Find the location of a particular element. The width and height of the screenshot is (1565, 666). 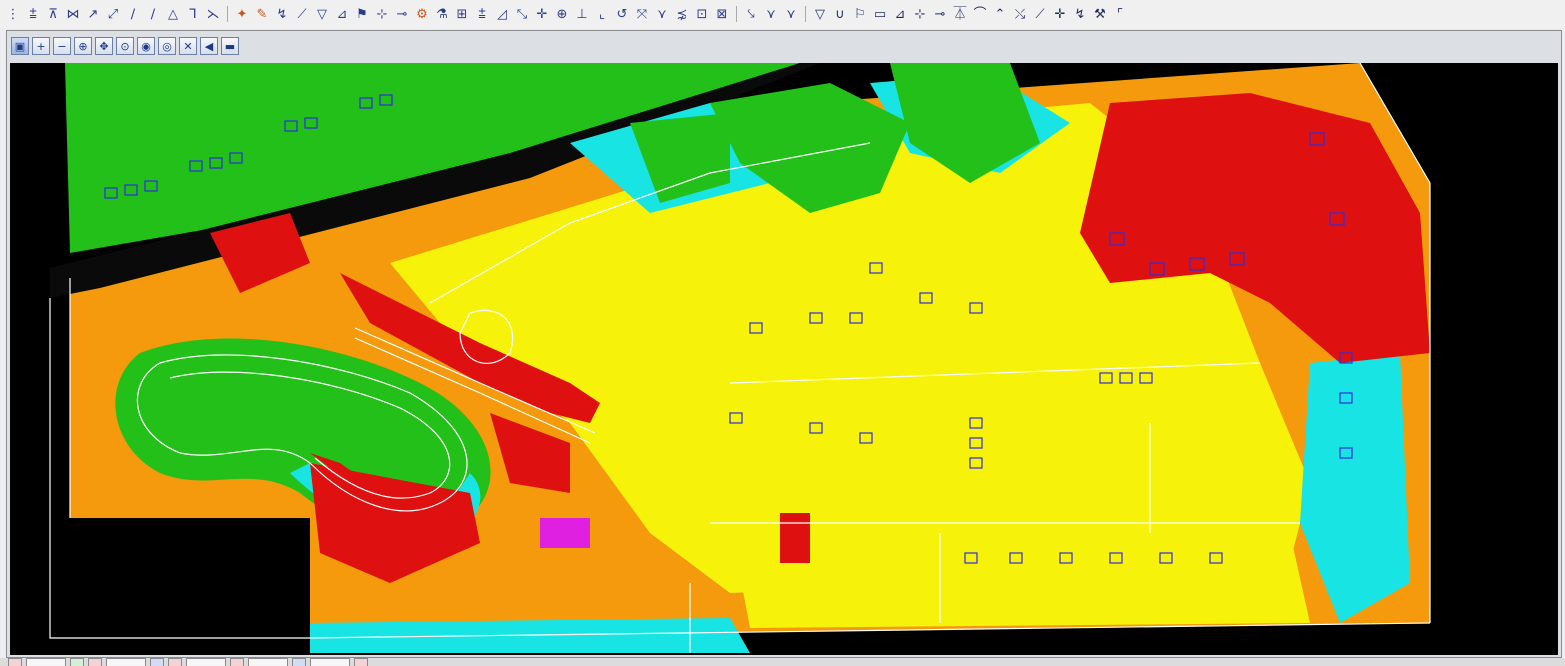

rotate-view-icon: ✕ is located at coordinates (188, 46).